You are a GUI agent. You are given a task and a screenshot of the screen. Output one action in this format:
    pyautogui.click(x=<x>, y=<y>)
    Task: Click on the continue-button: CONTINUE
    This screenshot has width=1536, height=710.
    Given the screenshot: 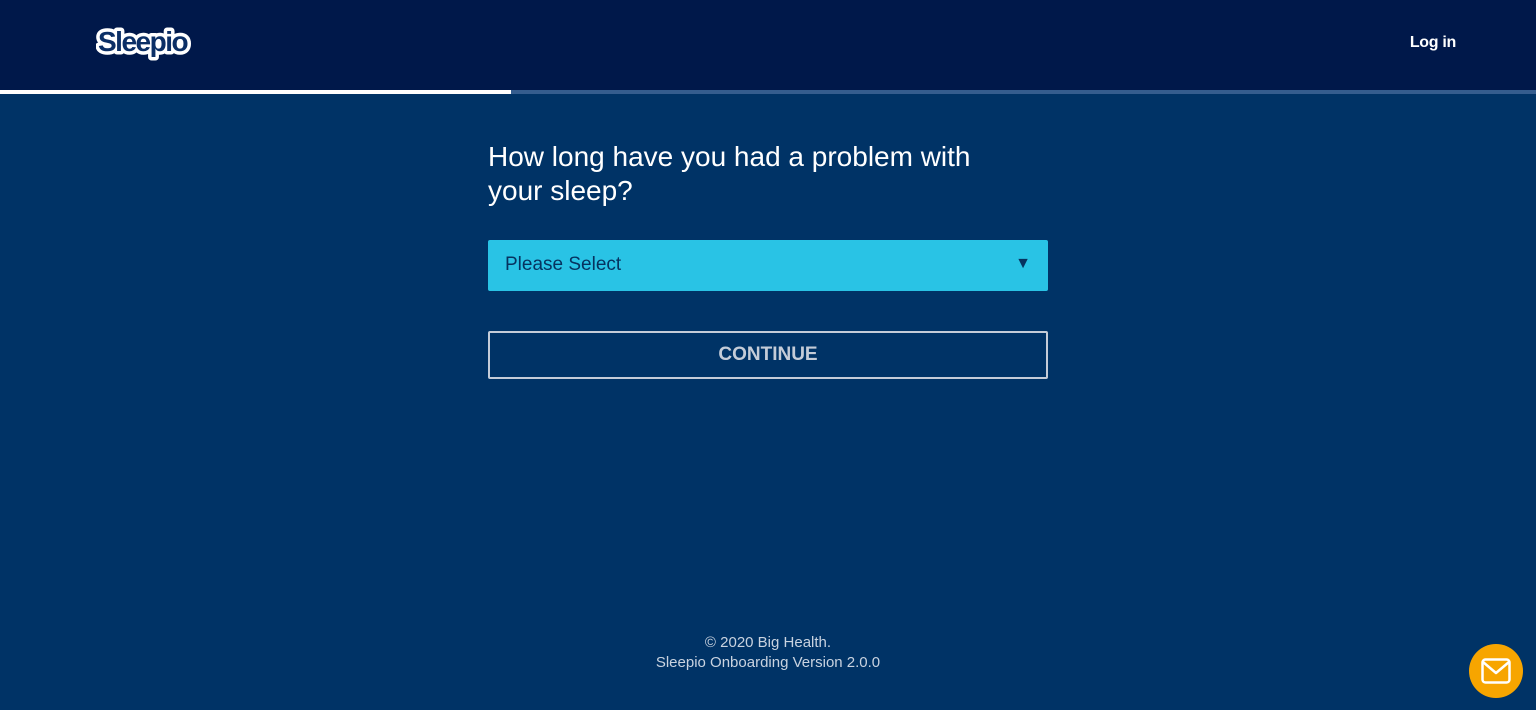 What is the action you would take?
    pyautogui.click(x=768, y=355)
    